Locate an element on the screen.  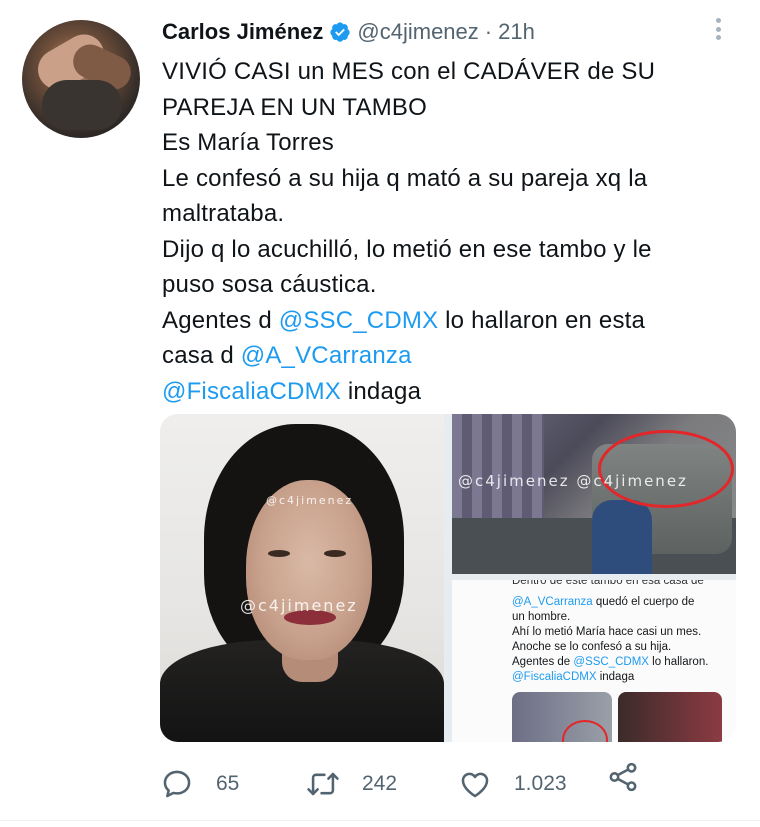
screenshot-line: un hombre. is located at coordinates (541, 617).